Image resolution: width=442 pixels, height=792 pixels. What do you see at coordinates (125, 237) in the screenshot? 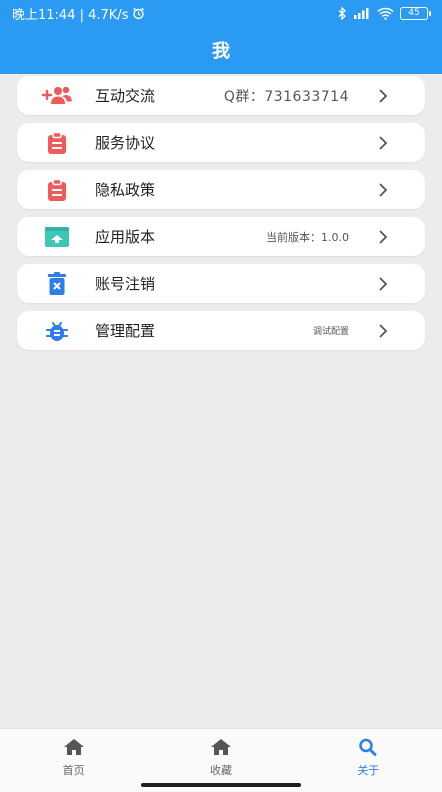
I see `menu-item-label: 应用版本` at bounding box center [125, 237].